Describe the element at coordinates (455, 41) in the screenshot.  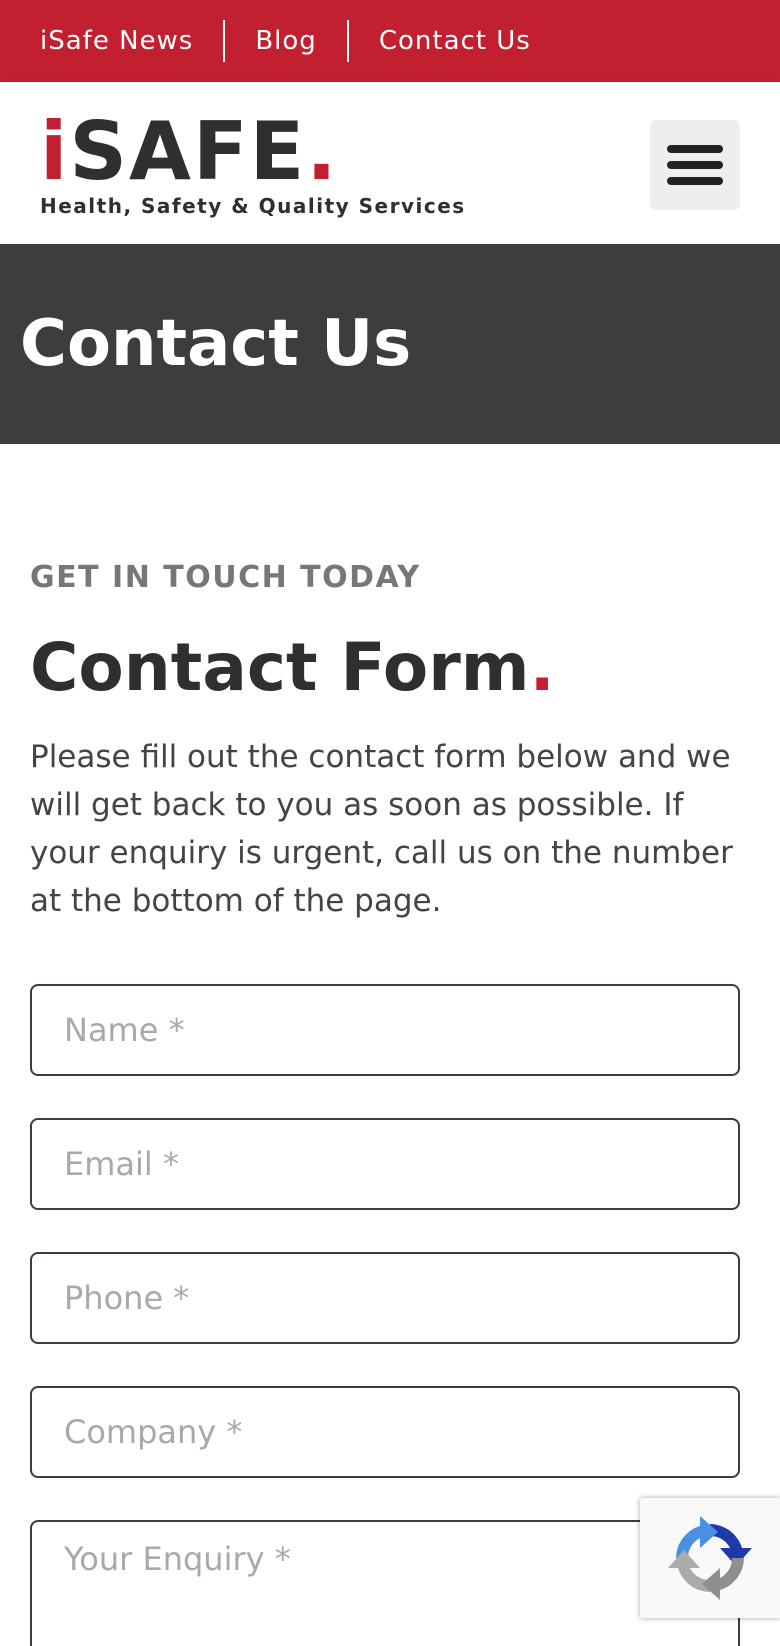
I see `nav-link-contact-us: Contact Us` at that location.